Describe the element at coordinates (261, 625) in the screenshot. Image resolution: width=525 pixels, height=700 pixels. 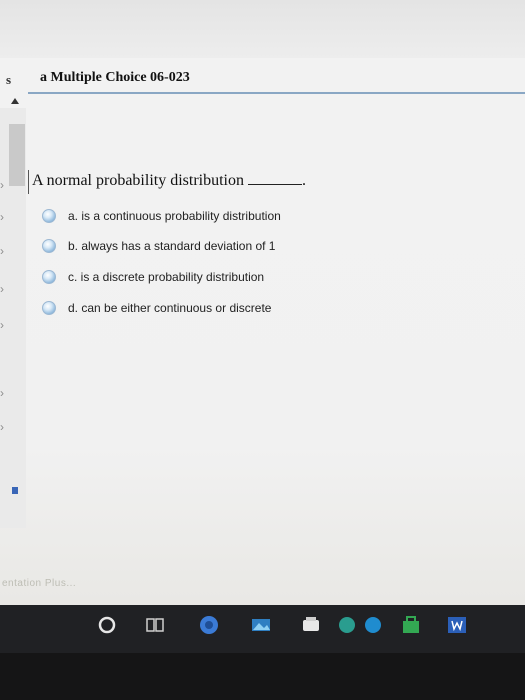
I see `photos-icon` at that location.